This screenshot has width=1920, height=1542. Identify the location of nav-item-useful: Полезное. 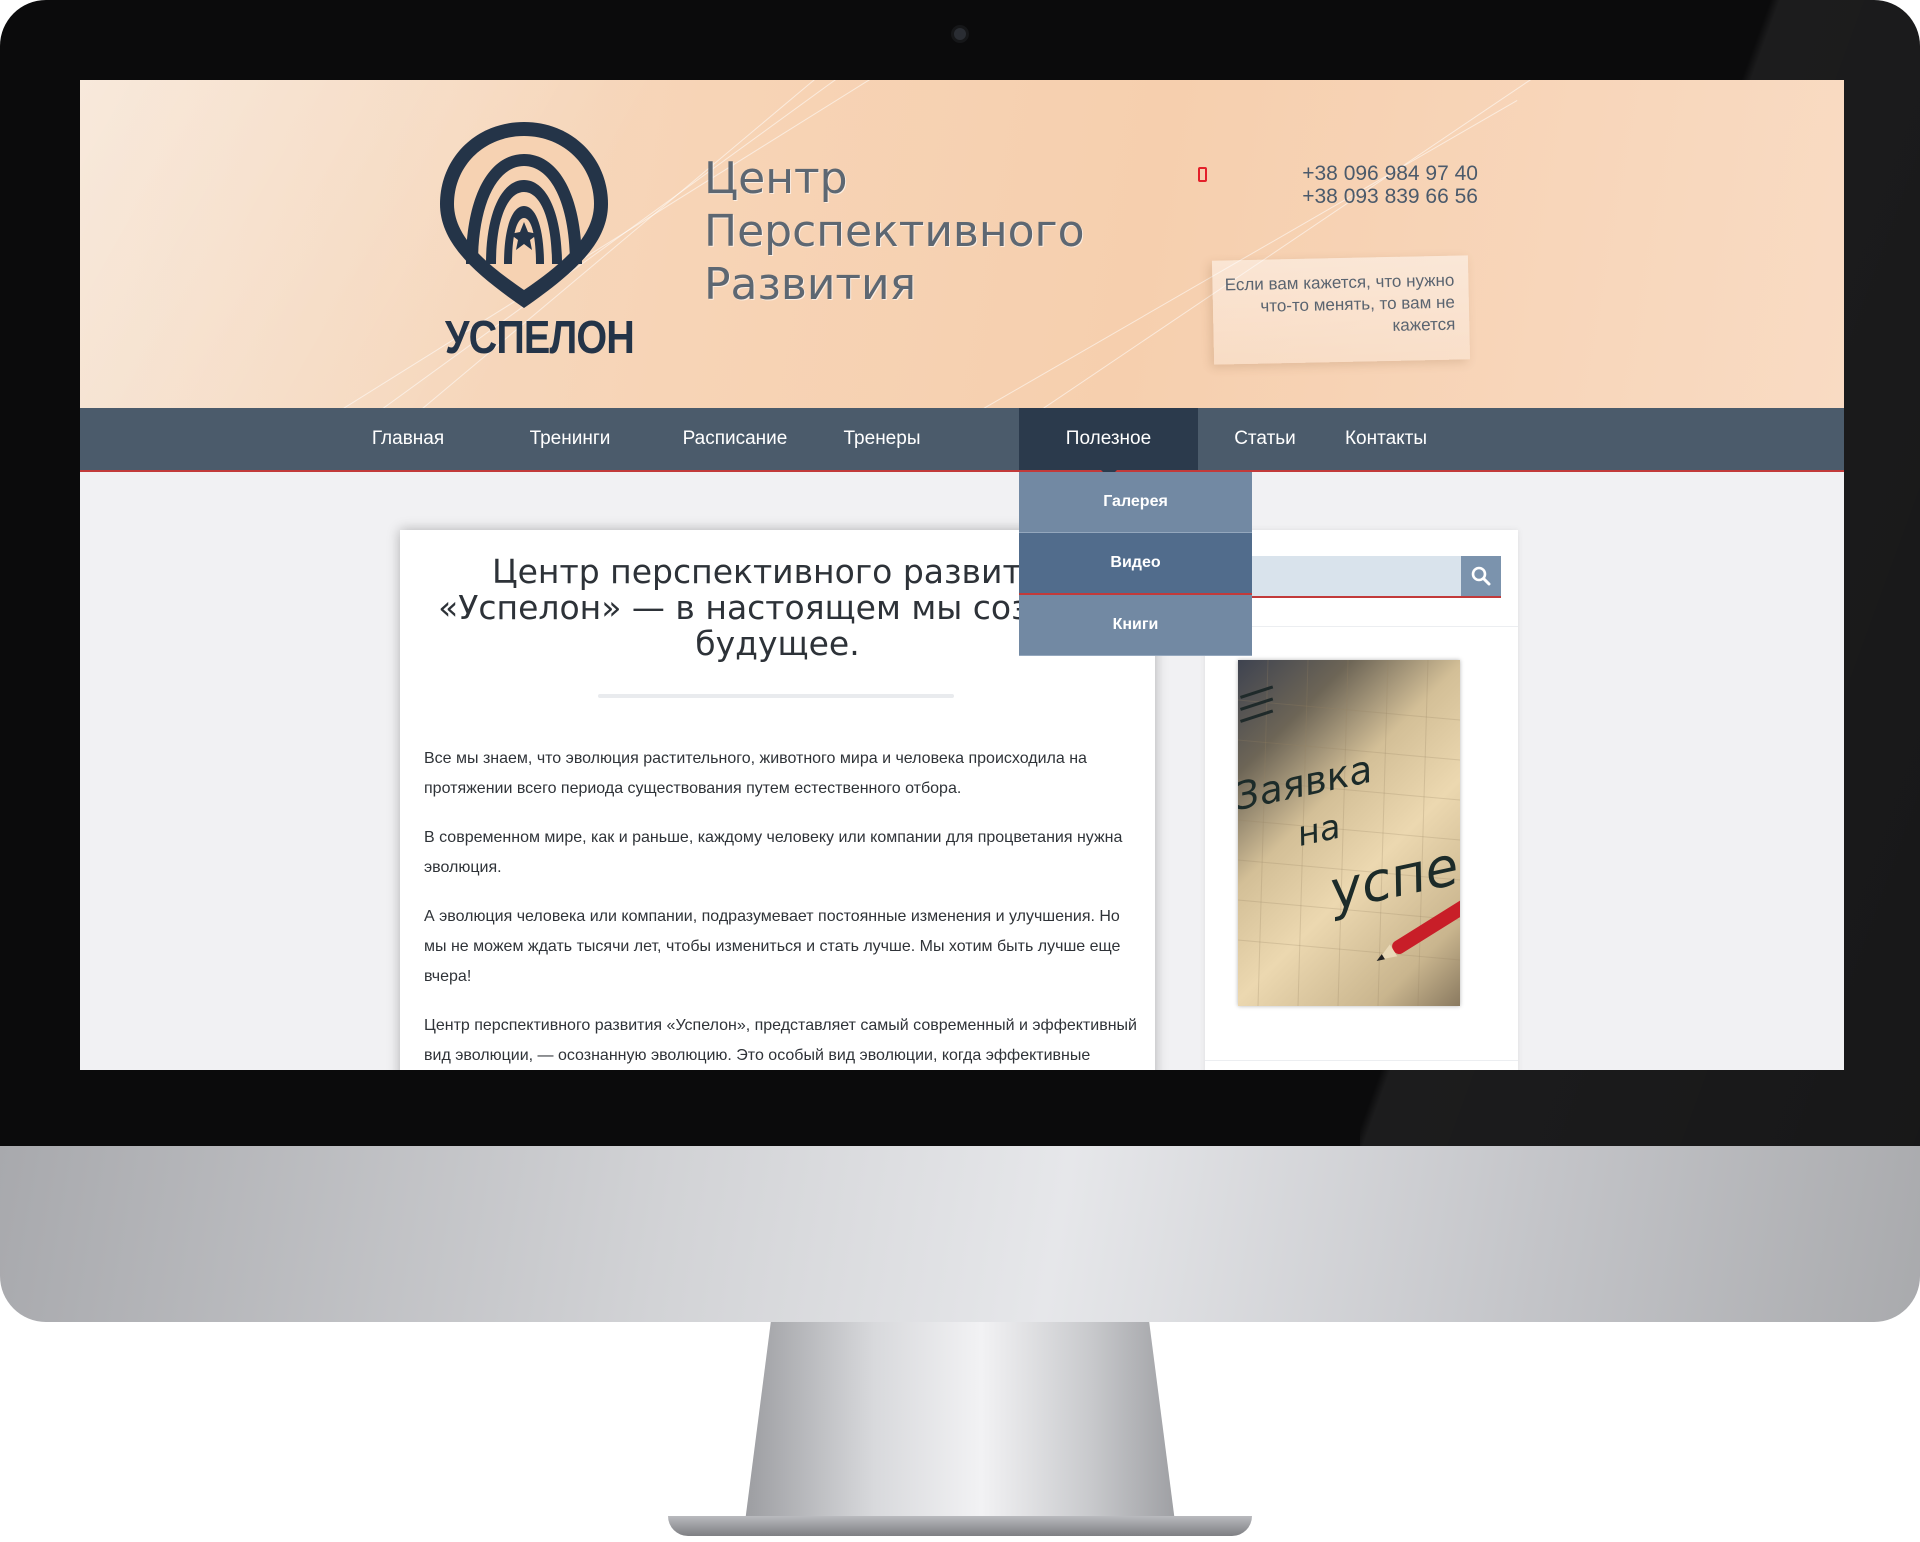
(1108, 443).